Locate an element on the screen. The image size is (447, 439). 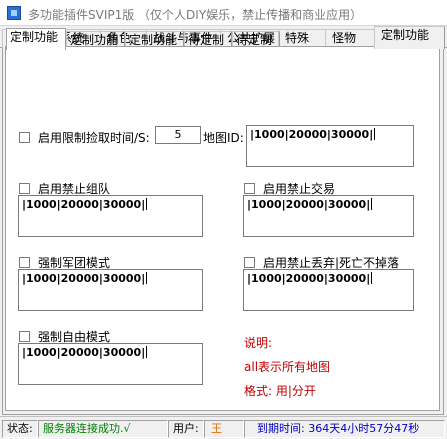
pickup-time-checkbox: 启用限制捡取时间/S: is located at coordinates (84, 137).